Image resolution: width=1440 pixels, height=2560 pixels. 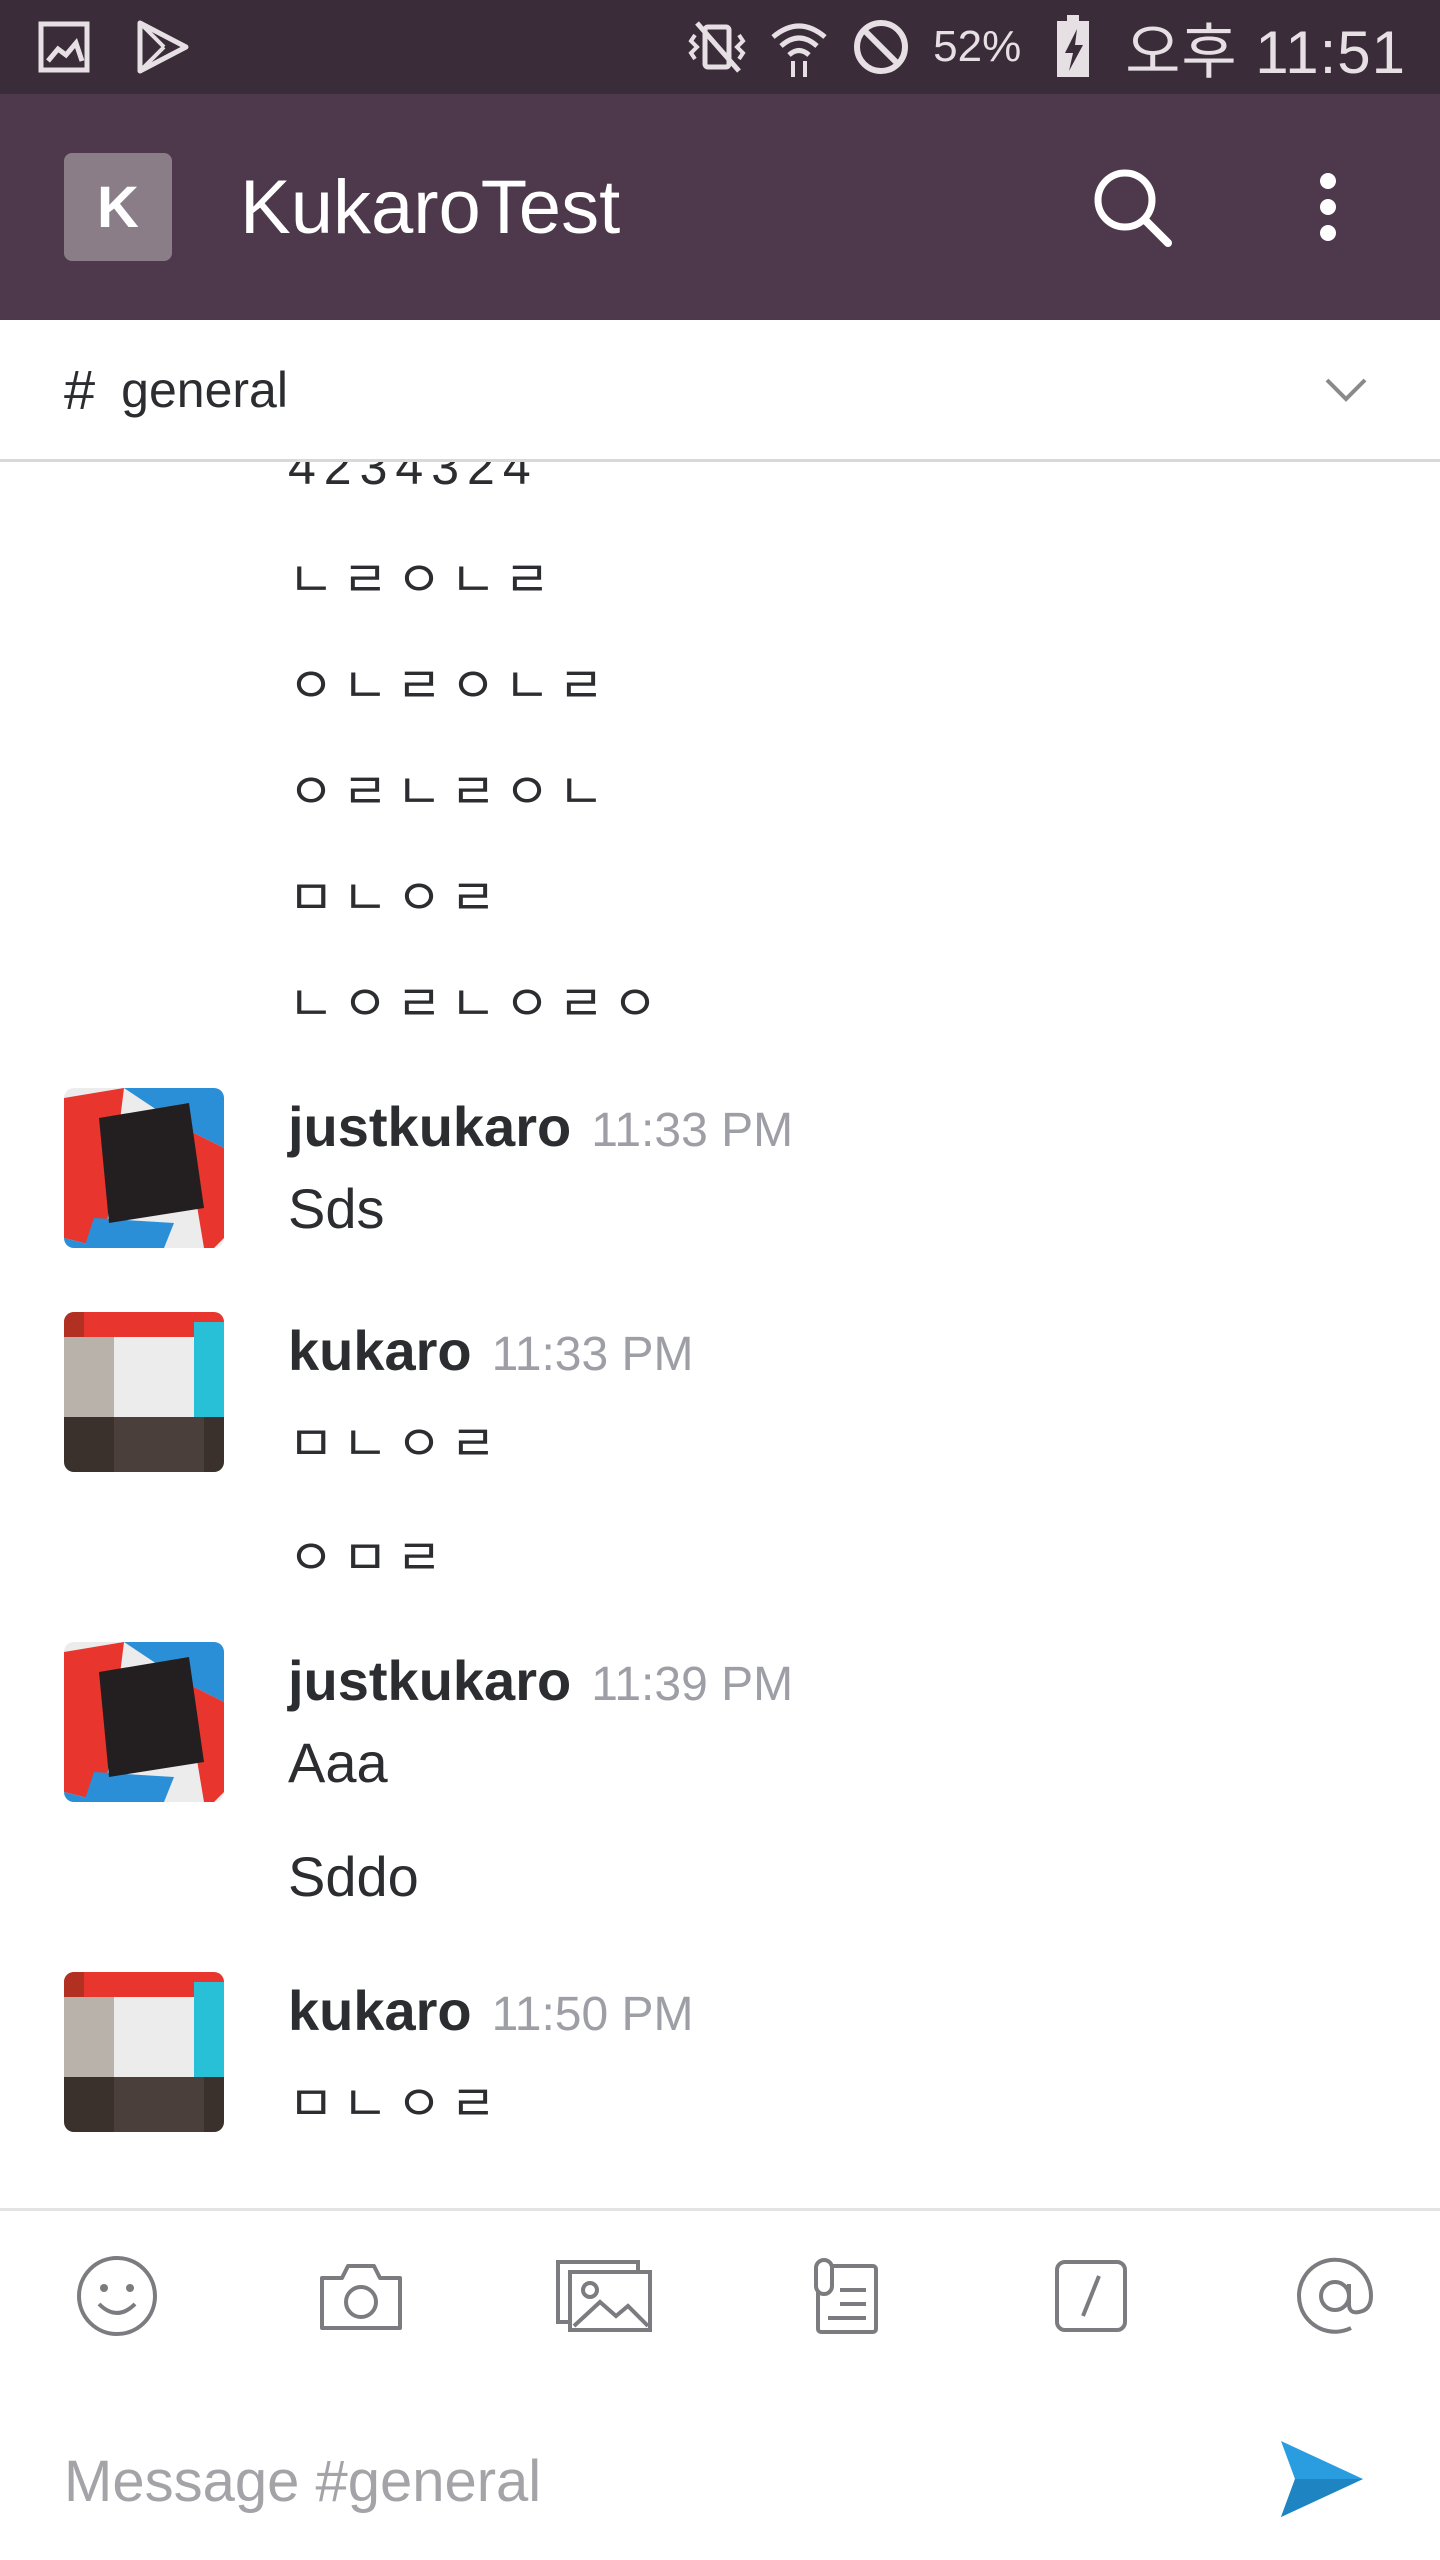 I want to click on camera-icon, so click(x=360, y=2297).